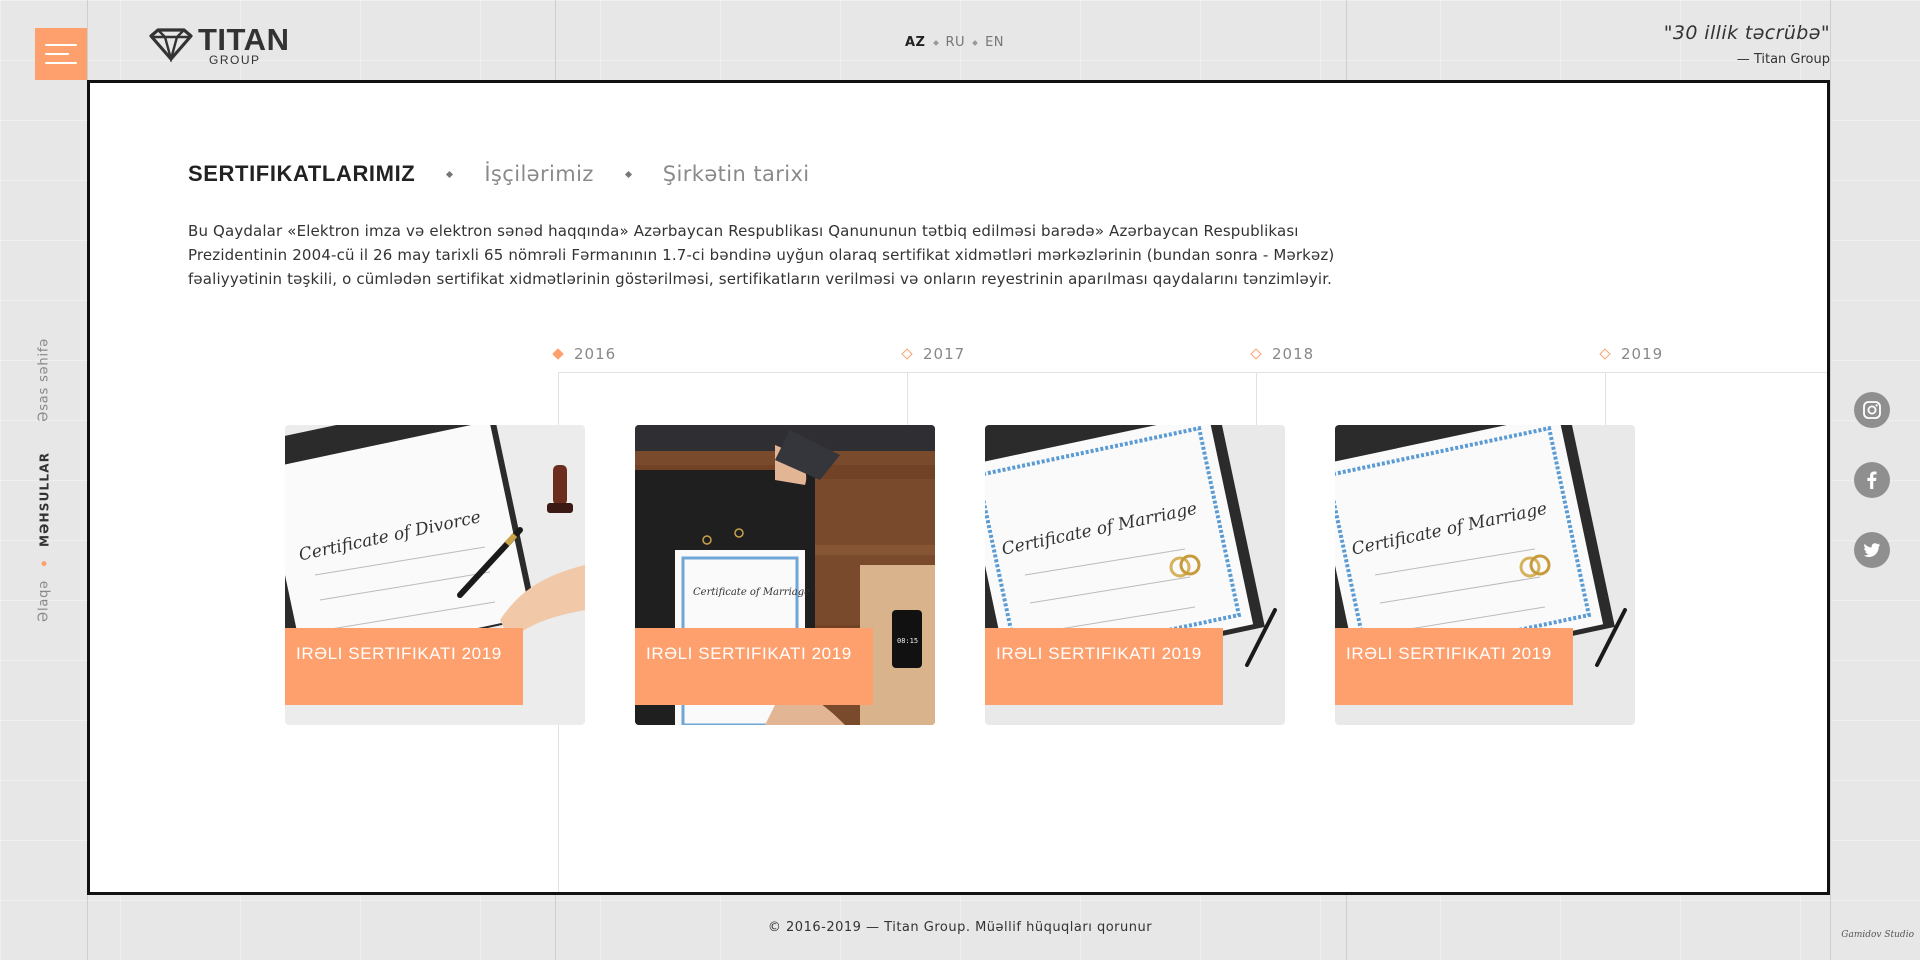 The image size is (1920, 960). Describe the element at coordinates (1293, 354) in the screenshot. I see `year-label: 2018` at that location.